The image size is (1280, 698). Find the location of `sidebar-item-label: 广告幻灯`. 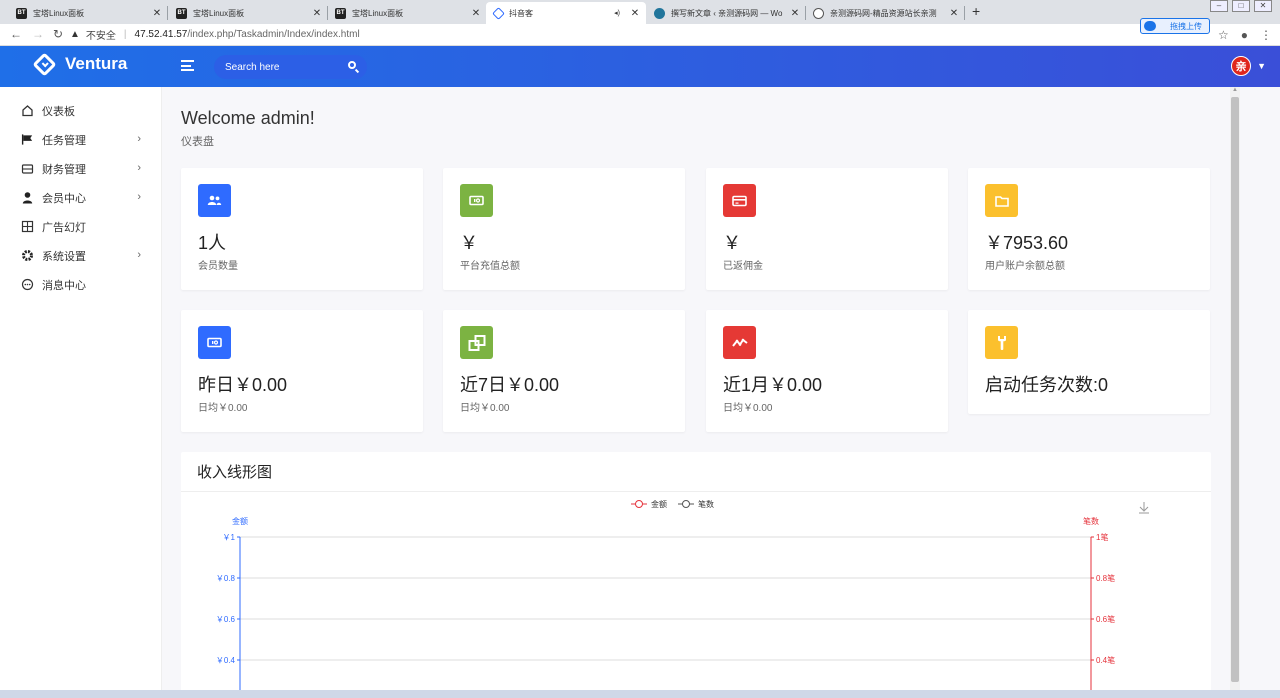

sidebar-item-label: 广告幻灯 is located at coordinates (64, 227).